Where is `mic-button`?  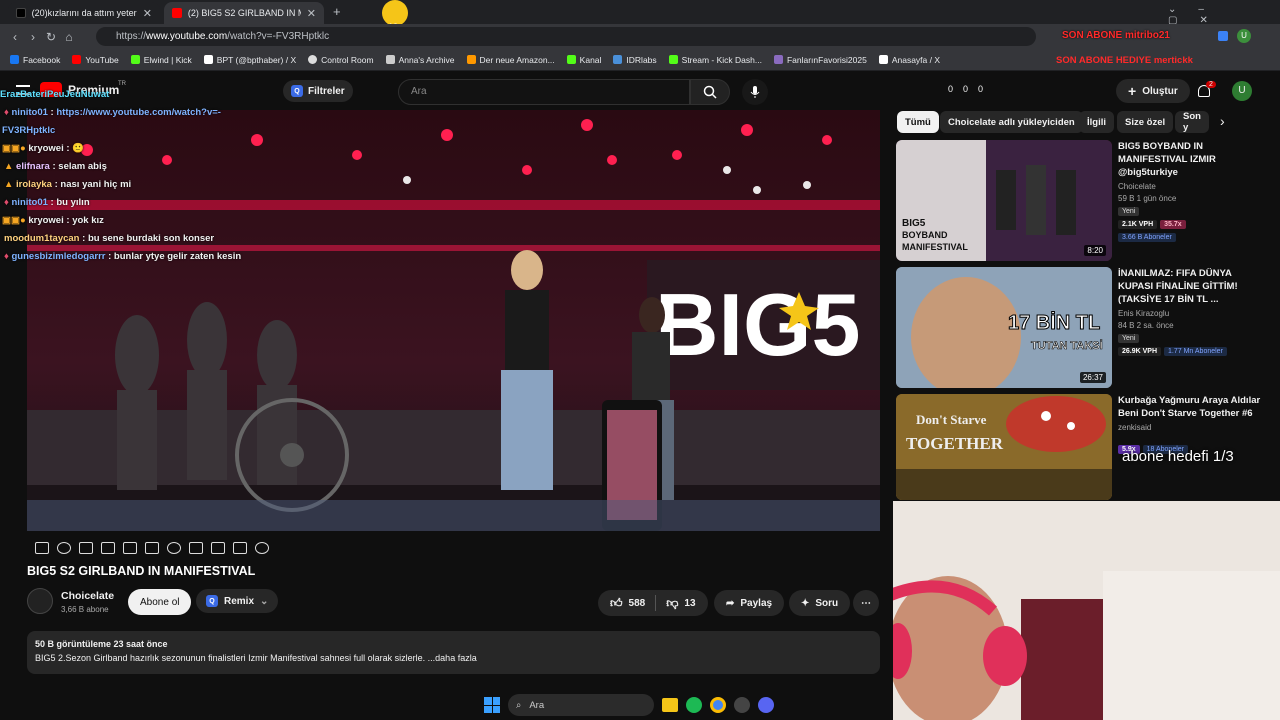
mic-button is located at coordinates (755, 92).